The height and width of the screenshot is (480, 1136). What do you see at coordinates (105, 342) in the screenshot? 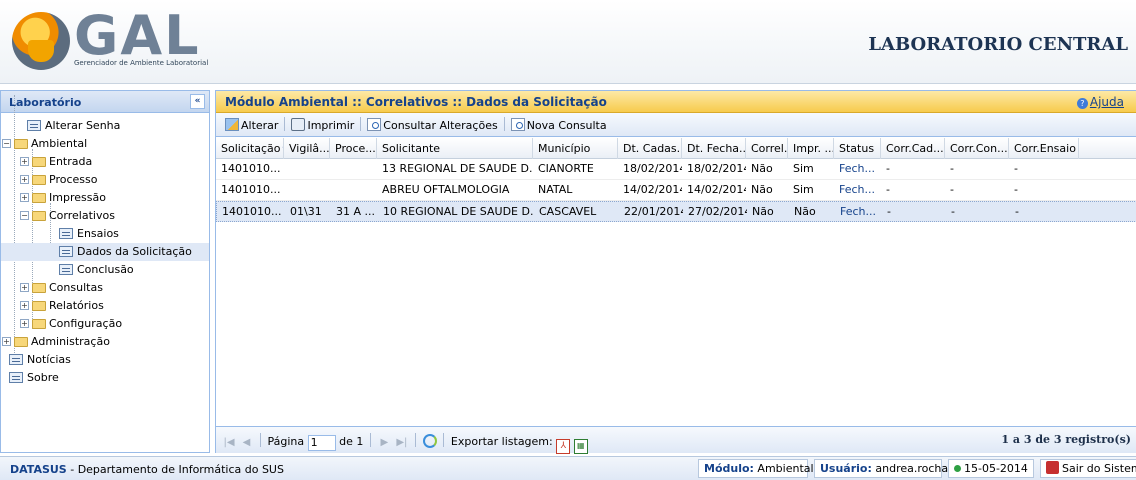
I see `sidebar-item-administracao: + Administração` at bounding box center [105, 342].